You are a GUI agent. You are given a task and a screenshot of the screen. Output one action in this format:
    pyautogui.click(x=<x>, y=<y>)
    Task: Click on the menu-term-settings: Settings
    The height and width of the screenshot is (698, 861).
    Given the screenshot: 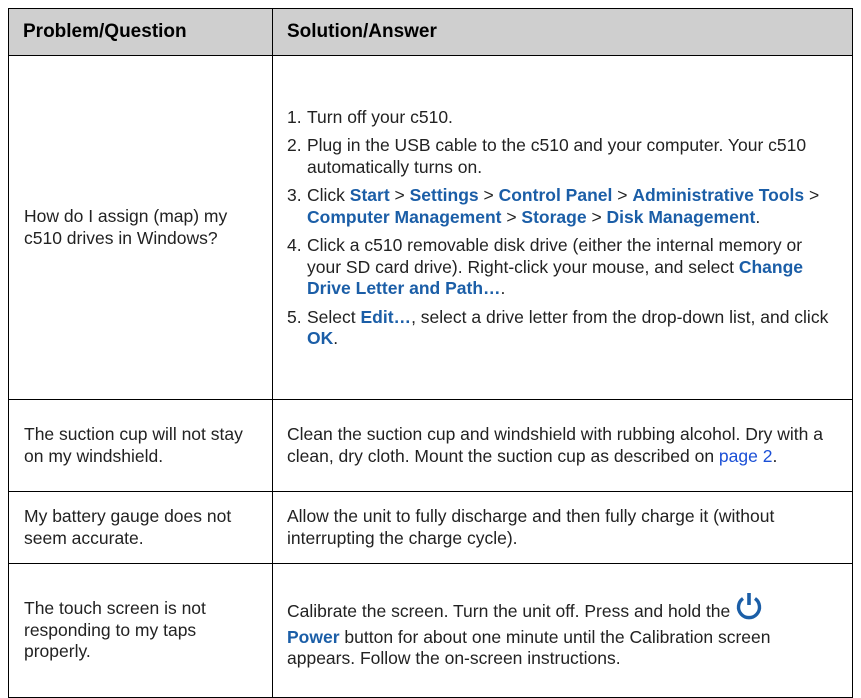 What is the action you would take?
    pyautogui.click(x=444, y=195)
    